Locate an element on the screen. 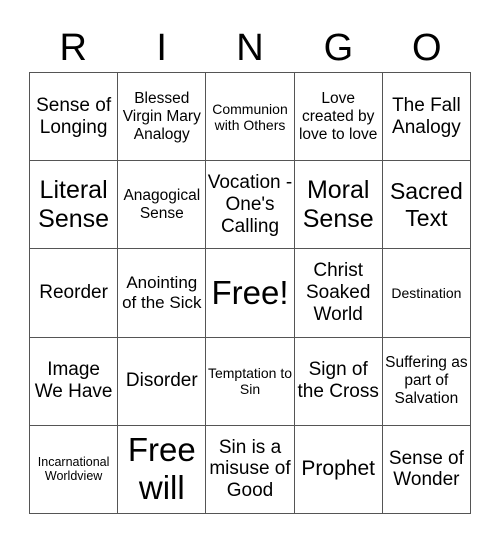 This screenshot has width=500, height=544. bingo-cell: Reorder is located at coordinates (74, 293).